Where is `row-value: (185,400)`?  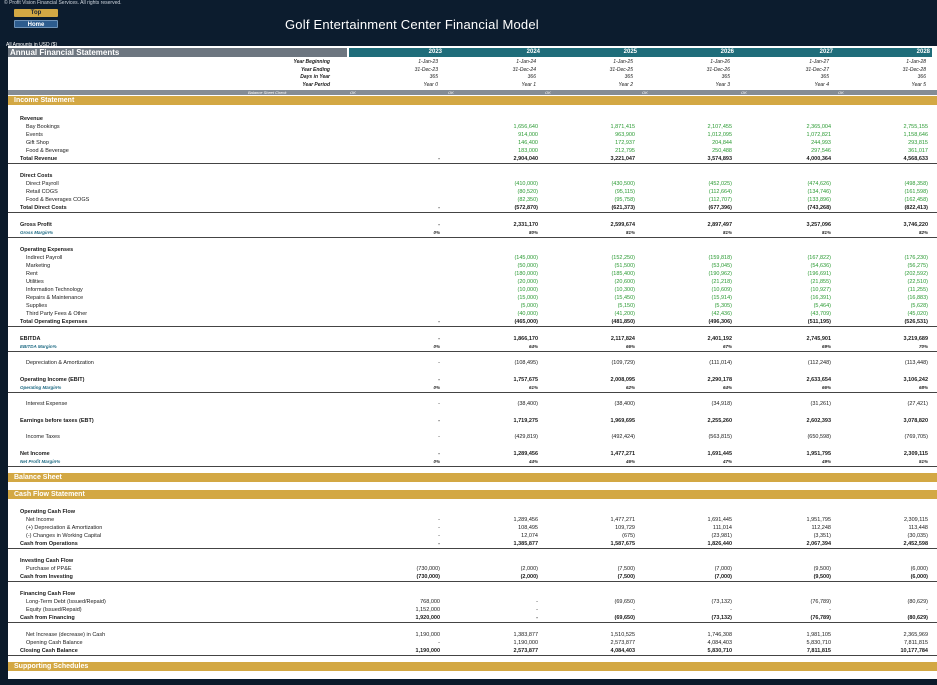
row-value: (185,400) is located at coordinates (623, 274).